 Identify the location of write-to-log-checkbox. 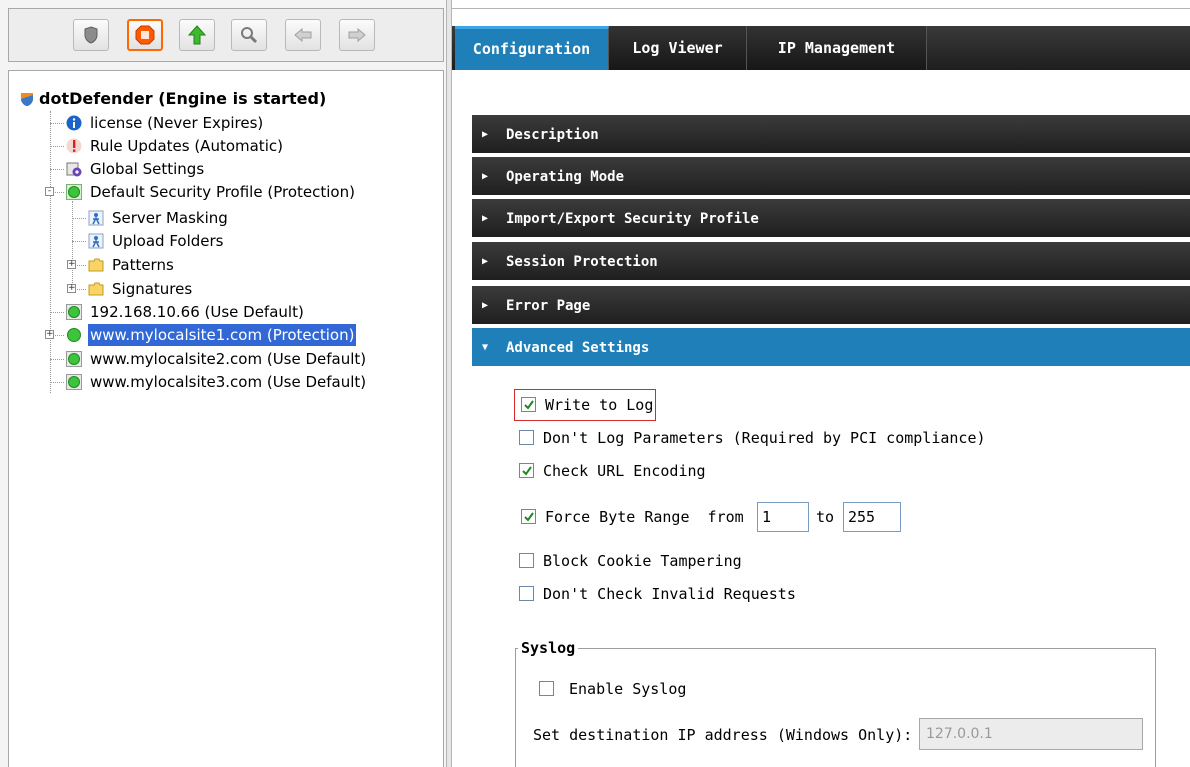
(528, 404).